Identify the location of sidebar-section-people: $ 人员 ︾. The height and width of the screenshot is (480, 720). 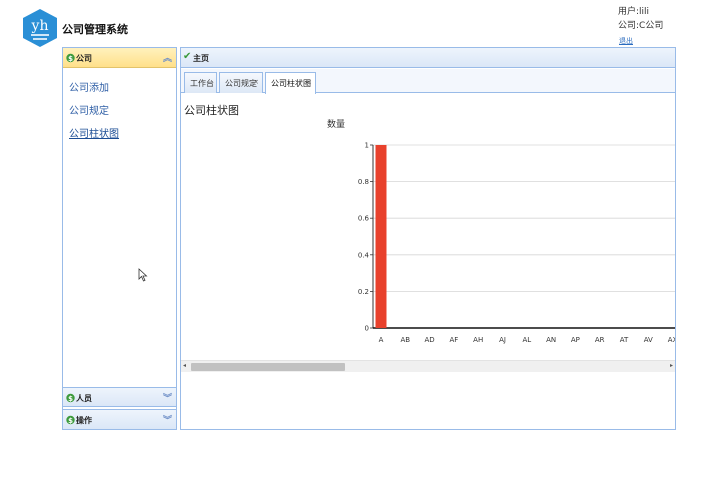
(119, 397).